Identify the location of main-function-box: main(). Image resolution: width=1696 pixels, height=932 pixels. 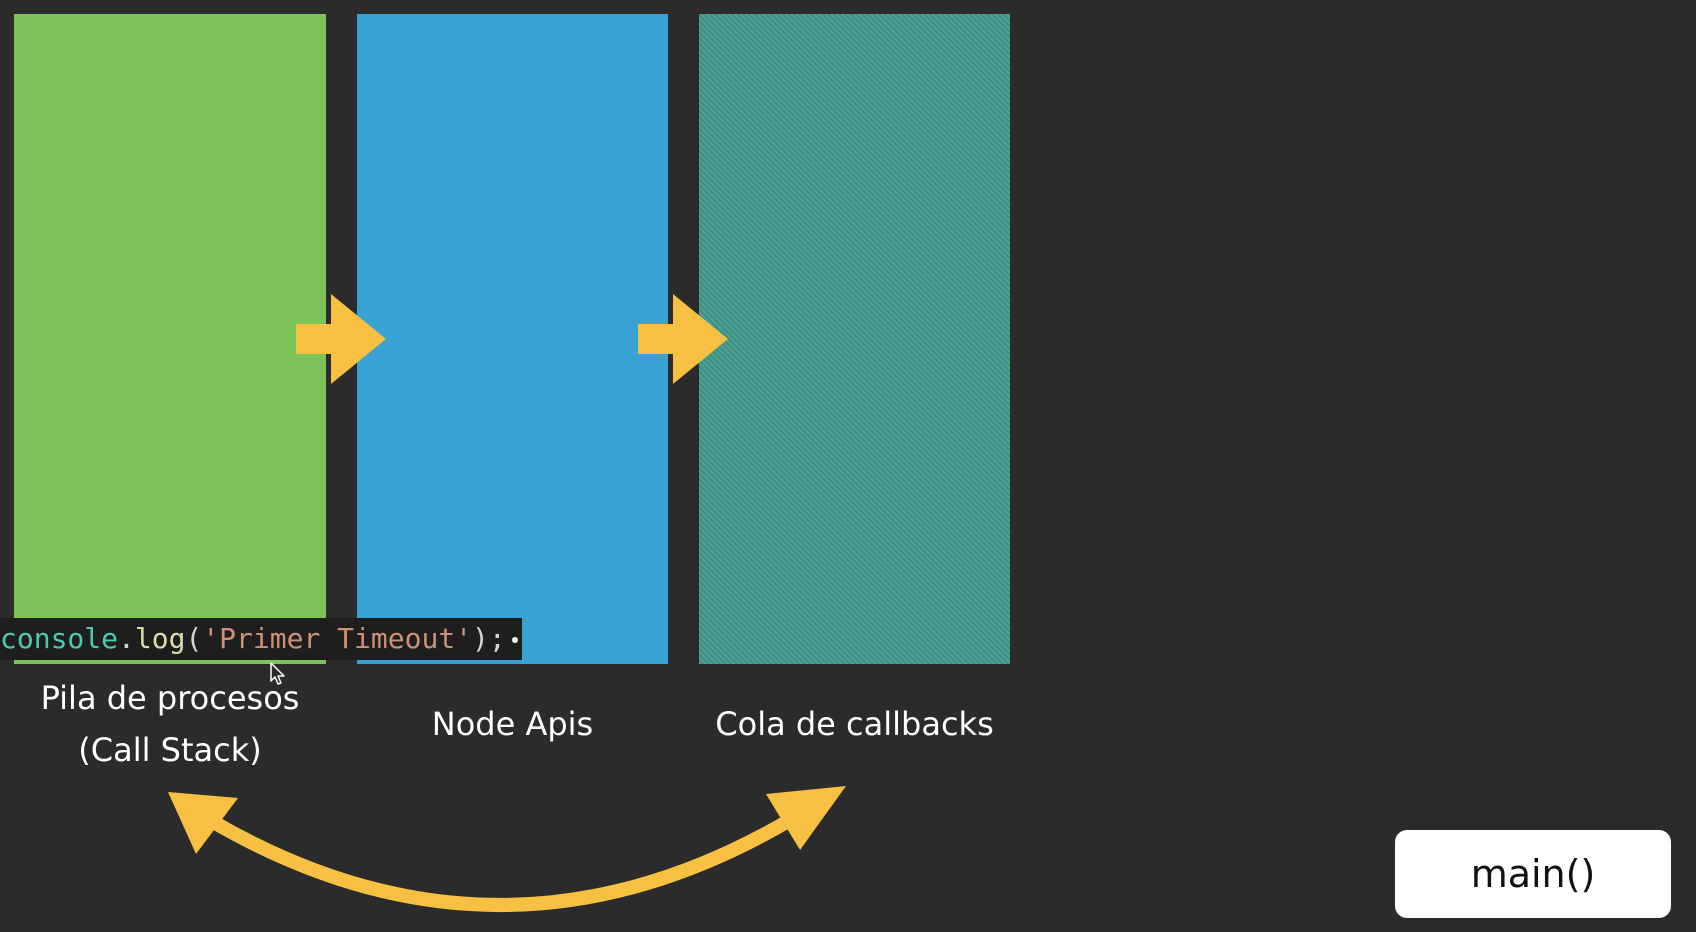
(1533, 874).